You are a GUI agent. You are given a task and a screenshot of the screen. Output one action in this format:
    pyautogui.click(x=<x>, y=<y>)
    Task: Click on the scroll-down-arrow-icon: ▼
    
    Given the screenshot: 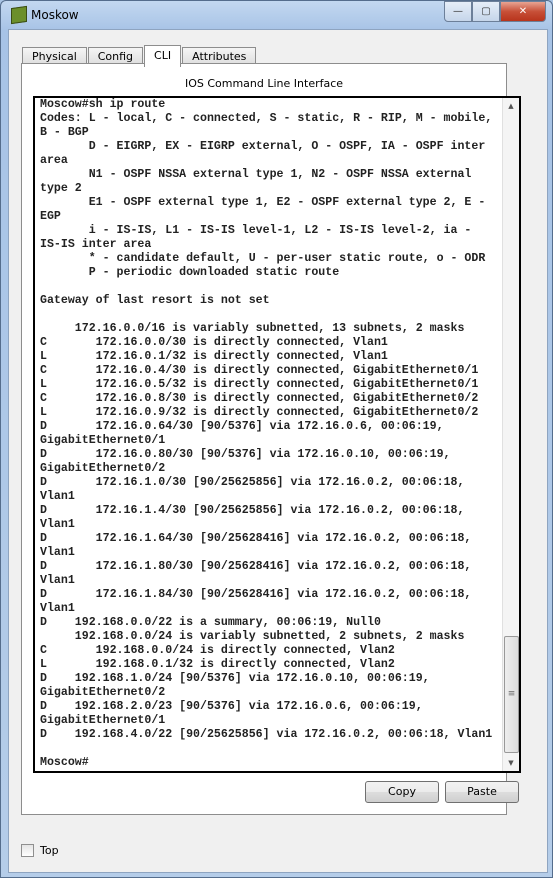 What is the action you would take?
    pyautogui.click(x=511, y=763)
    